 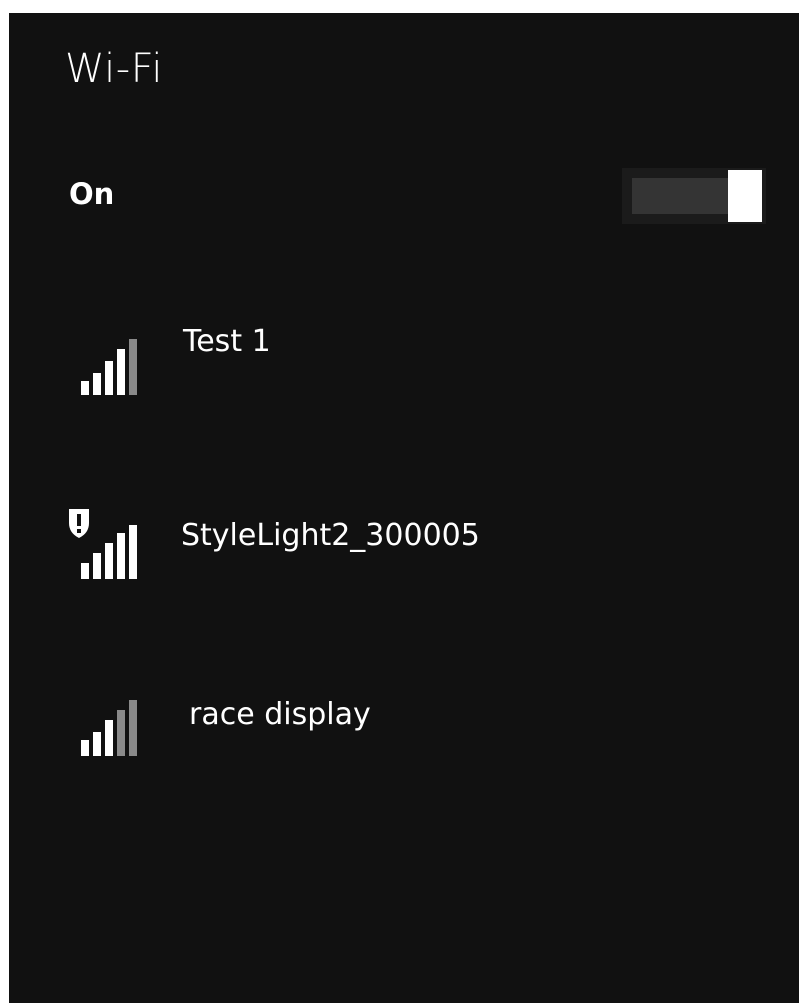 I want to click on network-item-stylelight2: StyleLight2_300005, so click(x=409, y=560).